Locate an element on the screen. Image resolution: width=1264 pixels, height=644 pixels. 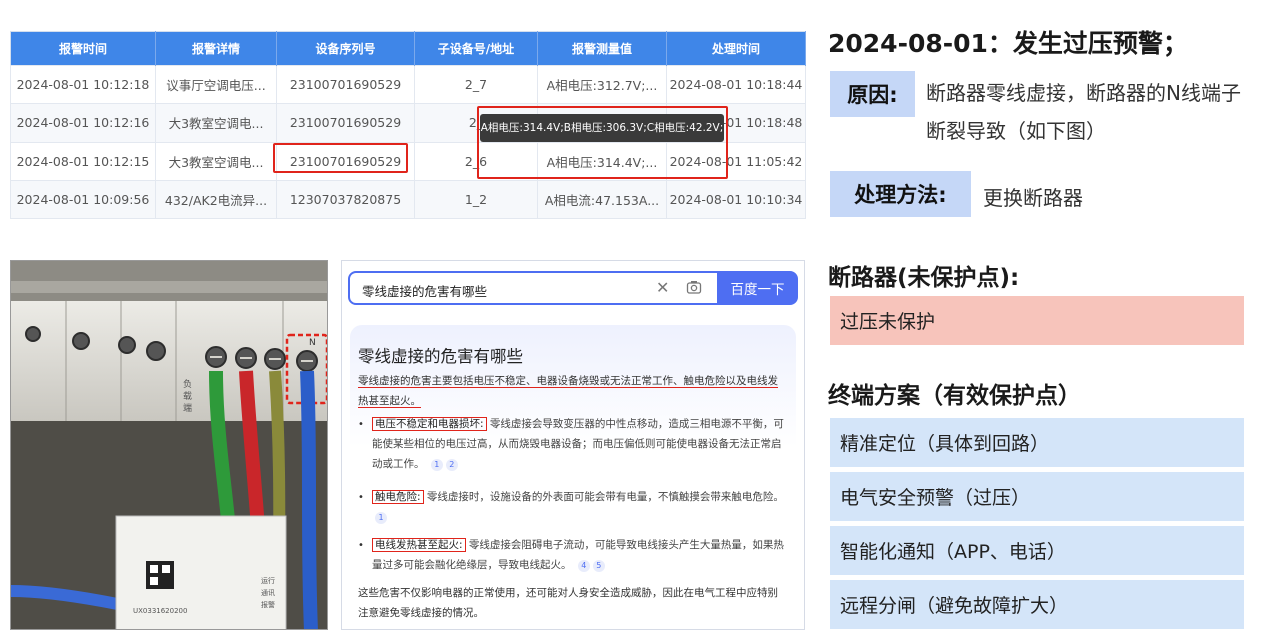
table-header-row: 报警时间 报警详情 设备序列号 子设备号/地址 报警测量值 处理时间 is located at coordinates (408, 48).